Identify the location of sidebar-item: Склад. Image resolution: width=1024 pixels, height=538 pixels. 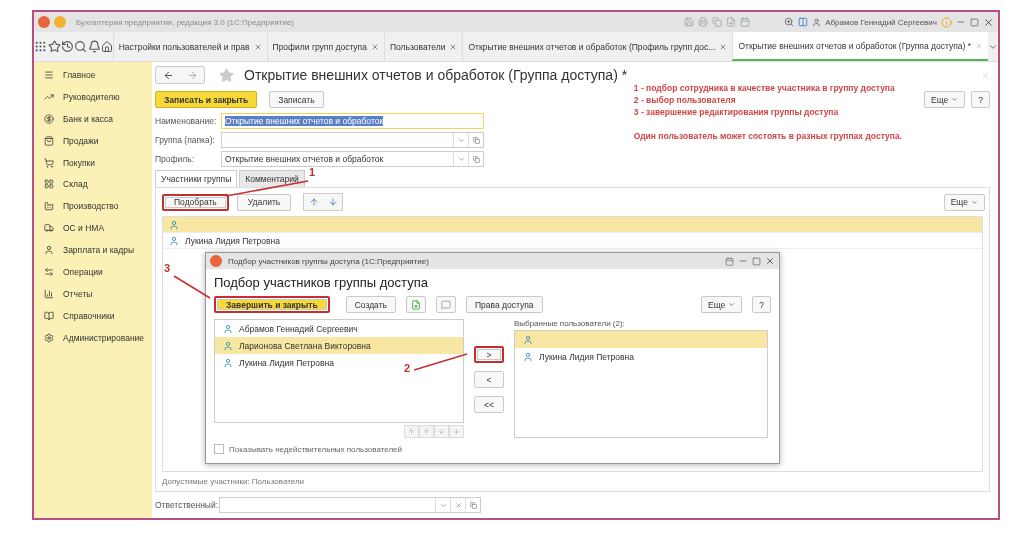
(93, 184).